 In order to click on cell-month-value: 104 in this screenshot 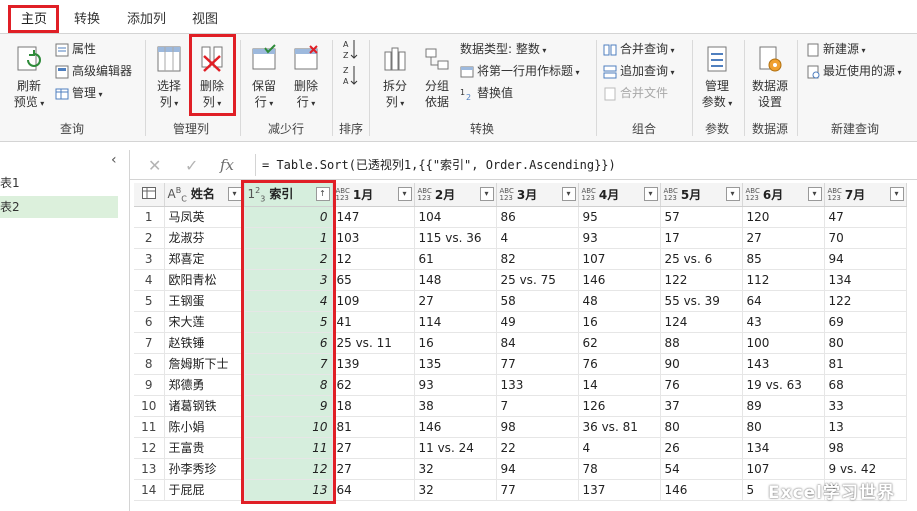, I will do `click(455, 217)`.